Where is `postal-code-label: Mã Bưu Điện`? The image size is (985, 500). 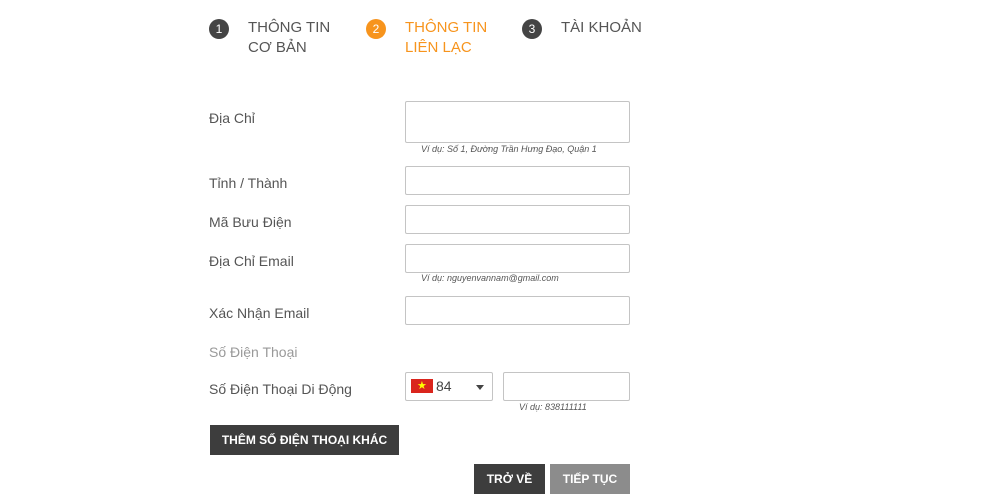
postal-code-label: Mã Bưu Điện is located at coordinates (250, 222).